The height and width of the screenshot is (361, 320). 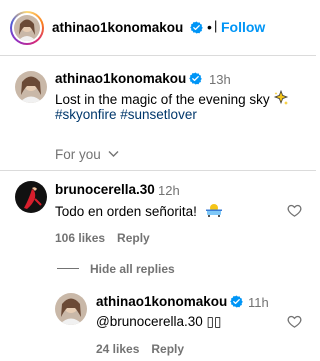 What do you see at coordinates (71, 309) in the screenshot?
I see `reply-avatar` at bounding box center [71, 309].